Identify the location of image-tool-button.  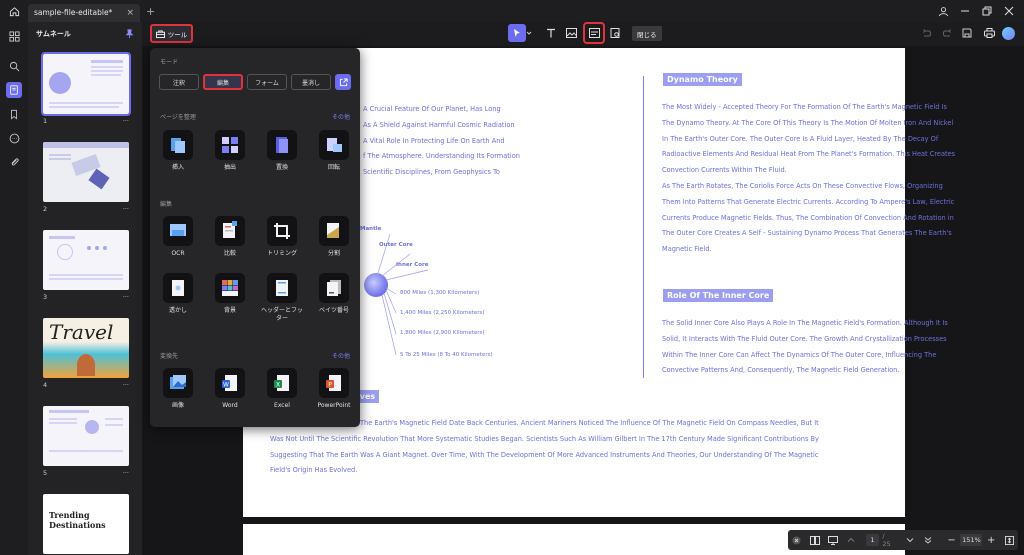
(571, 33).